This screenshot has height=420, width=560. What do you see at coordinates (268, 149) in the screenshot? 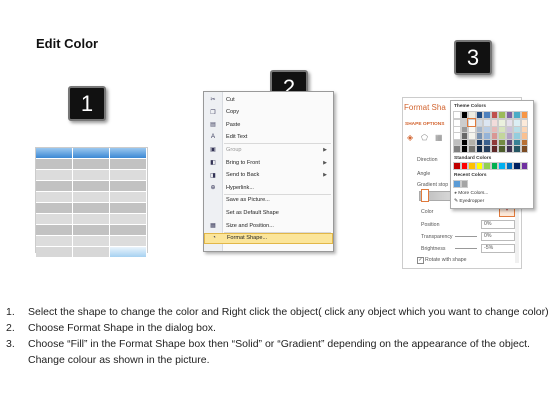
I see `menu-item-group: ▣ Group ▶` at bounding box center [268, 149].